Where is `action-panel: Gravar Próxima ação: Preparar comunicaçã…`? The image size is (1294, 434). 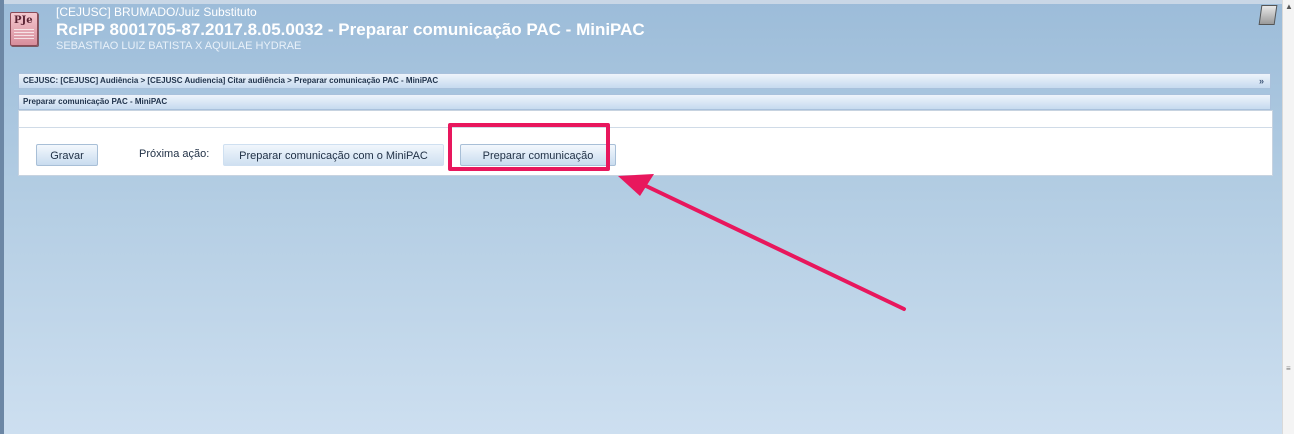 action-panel: Gravar Próxima ação: Preparar comunicaçã… is located at coordinates (645, 143).